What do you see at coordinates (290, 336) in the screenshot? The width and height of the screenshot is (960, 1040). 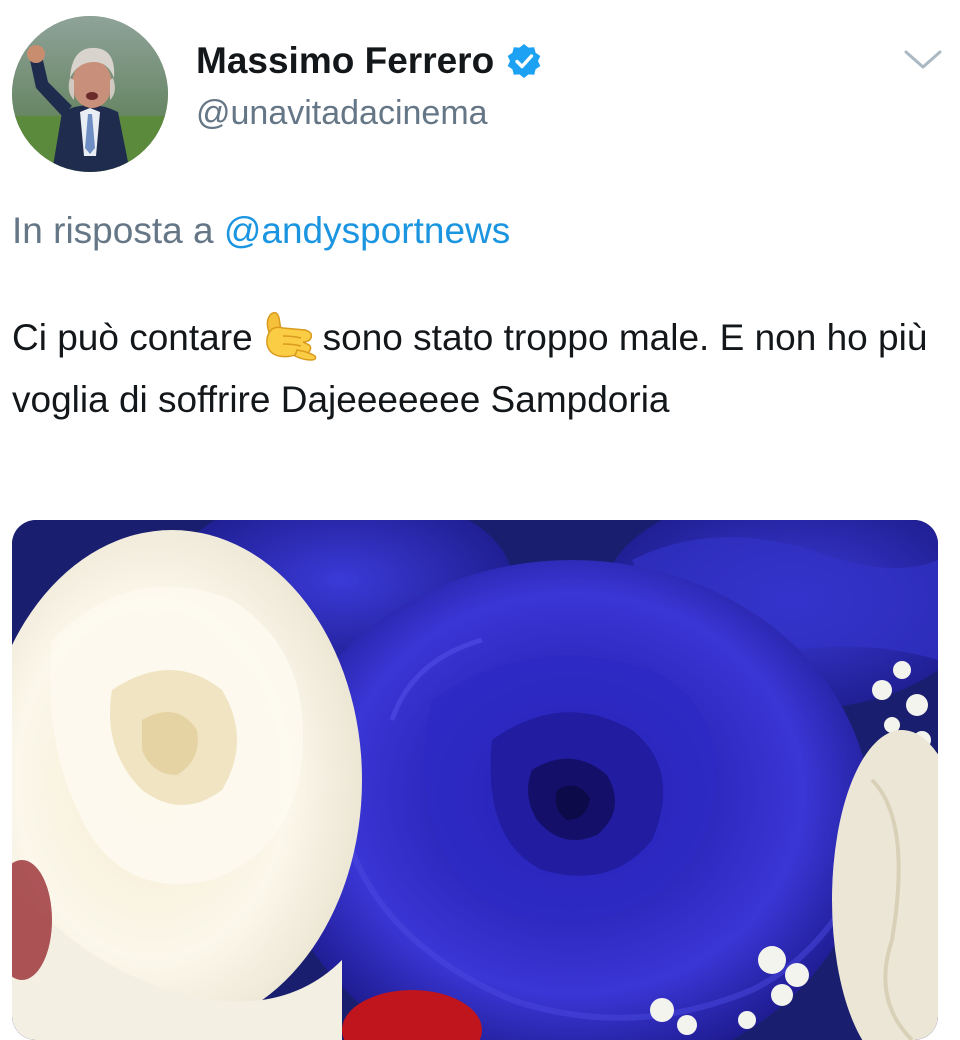 I see `call-me-hand-emoji-icon` at bounding box center [290, 336].